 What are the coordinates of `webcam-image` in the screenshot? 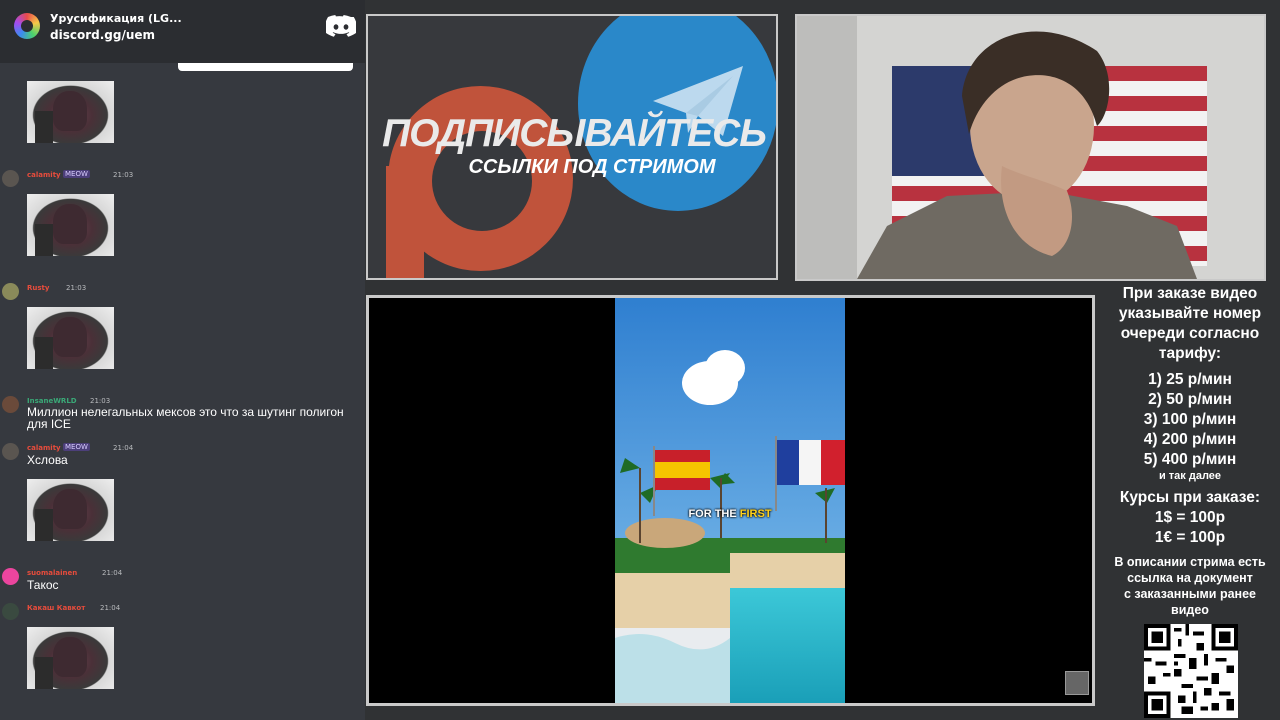 It's located at (1030, 147).